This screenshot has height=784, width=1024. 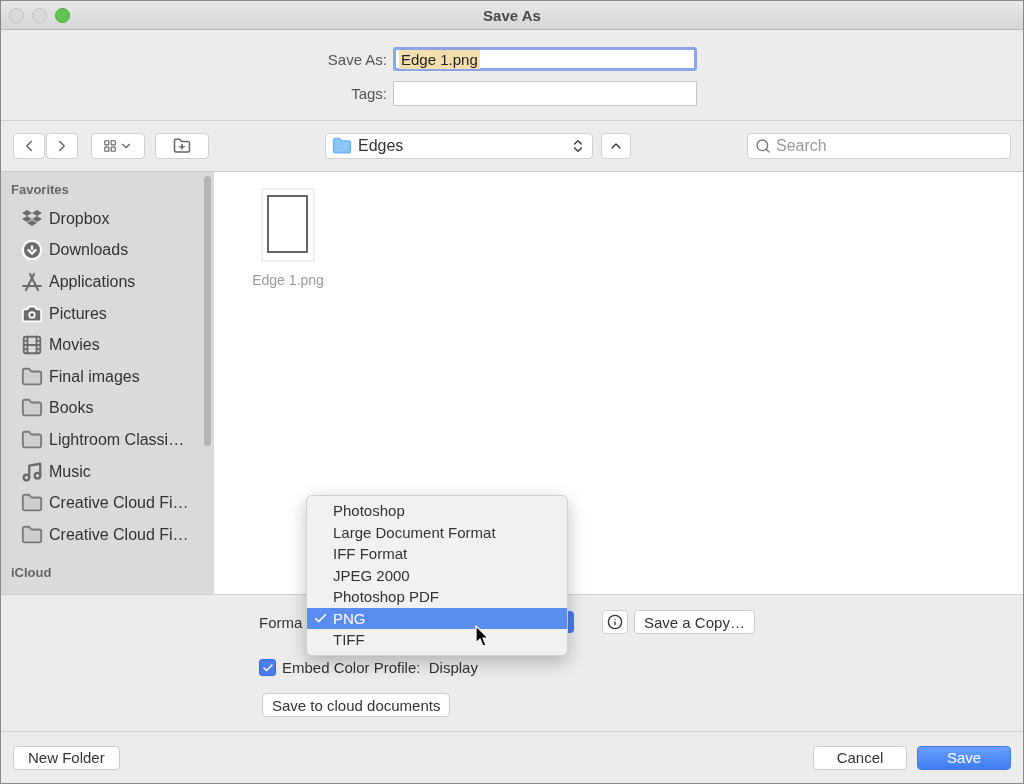 I want to click on format-label: Forma, so click(x=281, y=622).